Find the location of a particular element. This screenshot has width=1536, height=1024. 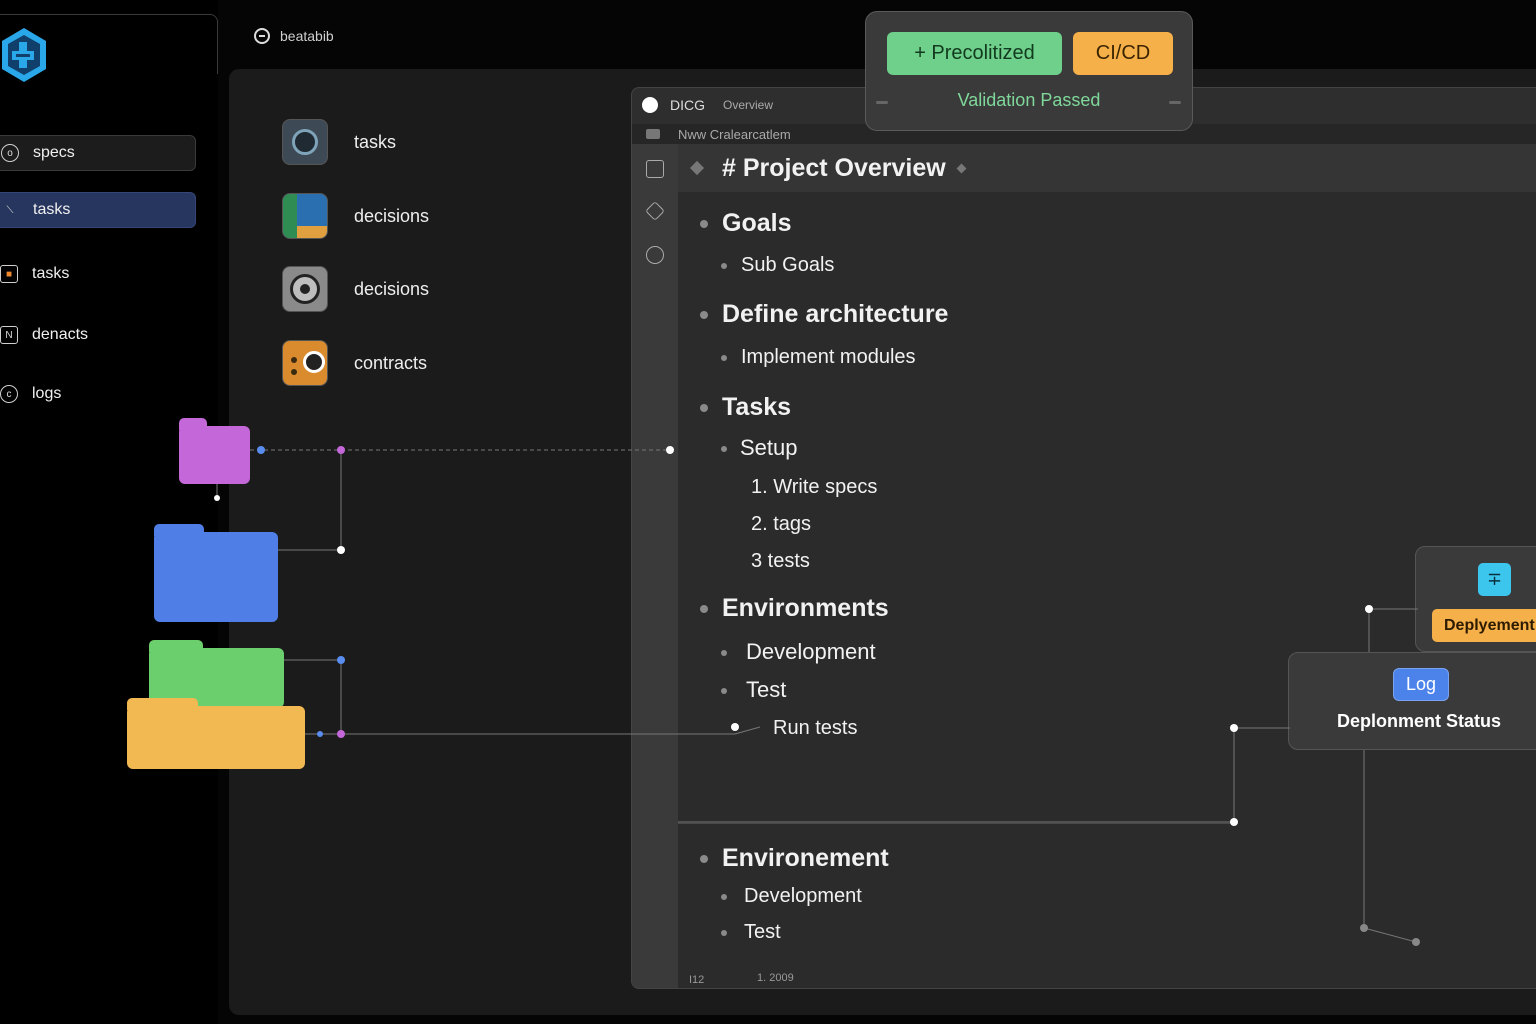

numbered-item: 3 tests is located at coordinates (780, 561).